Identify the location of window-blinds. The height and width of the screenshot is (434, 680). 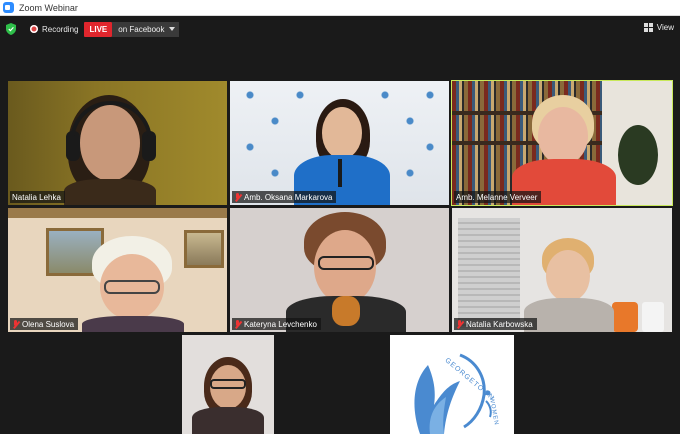
(489, 273).